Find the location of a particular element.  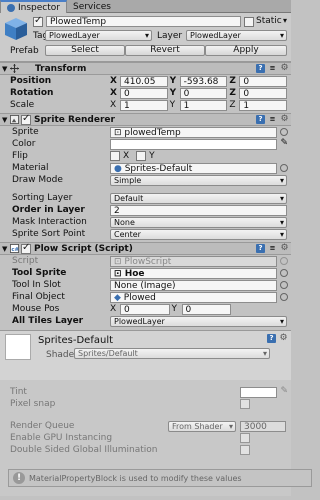

sorting-layer-row: Sorting Layer Default is located at coordinates (145, 198).